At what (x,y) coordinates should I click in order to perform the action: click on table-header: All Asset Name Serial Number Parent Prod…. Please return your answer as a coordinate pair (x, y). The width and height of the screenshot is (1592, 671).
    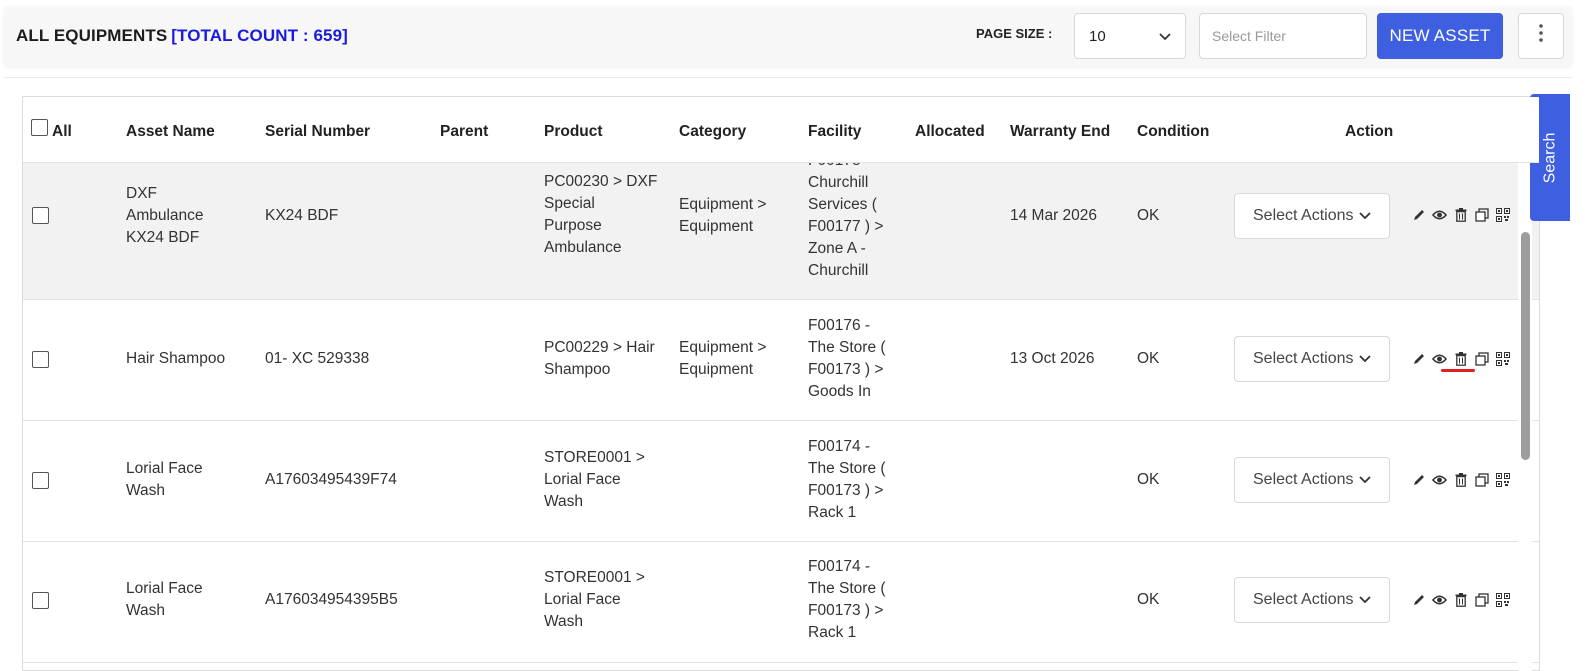
    Looking at the image, I should click on (781, 130).